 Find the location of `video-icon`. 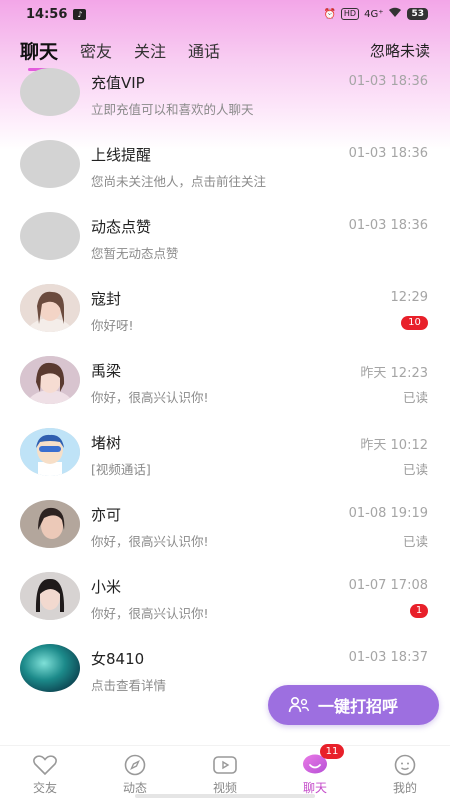

video-icon is located at coordinates (225, 765).